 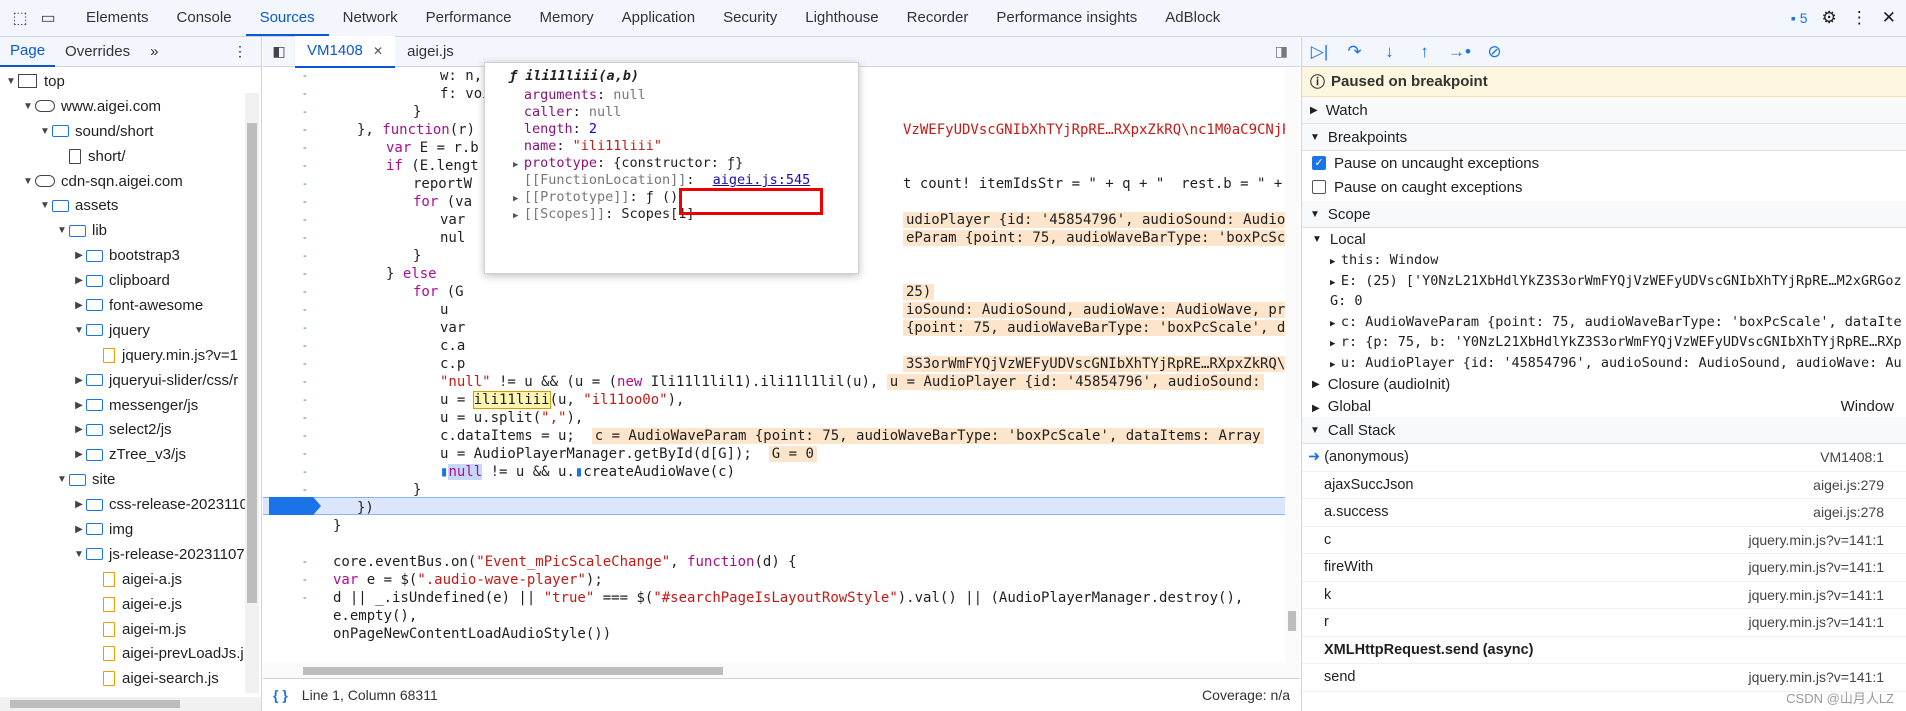 I want to click on tree-item: ▶ font-awesome, so click(x=130, y=305).